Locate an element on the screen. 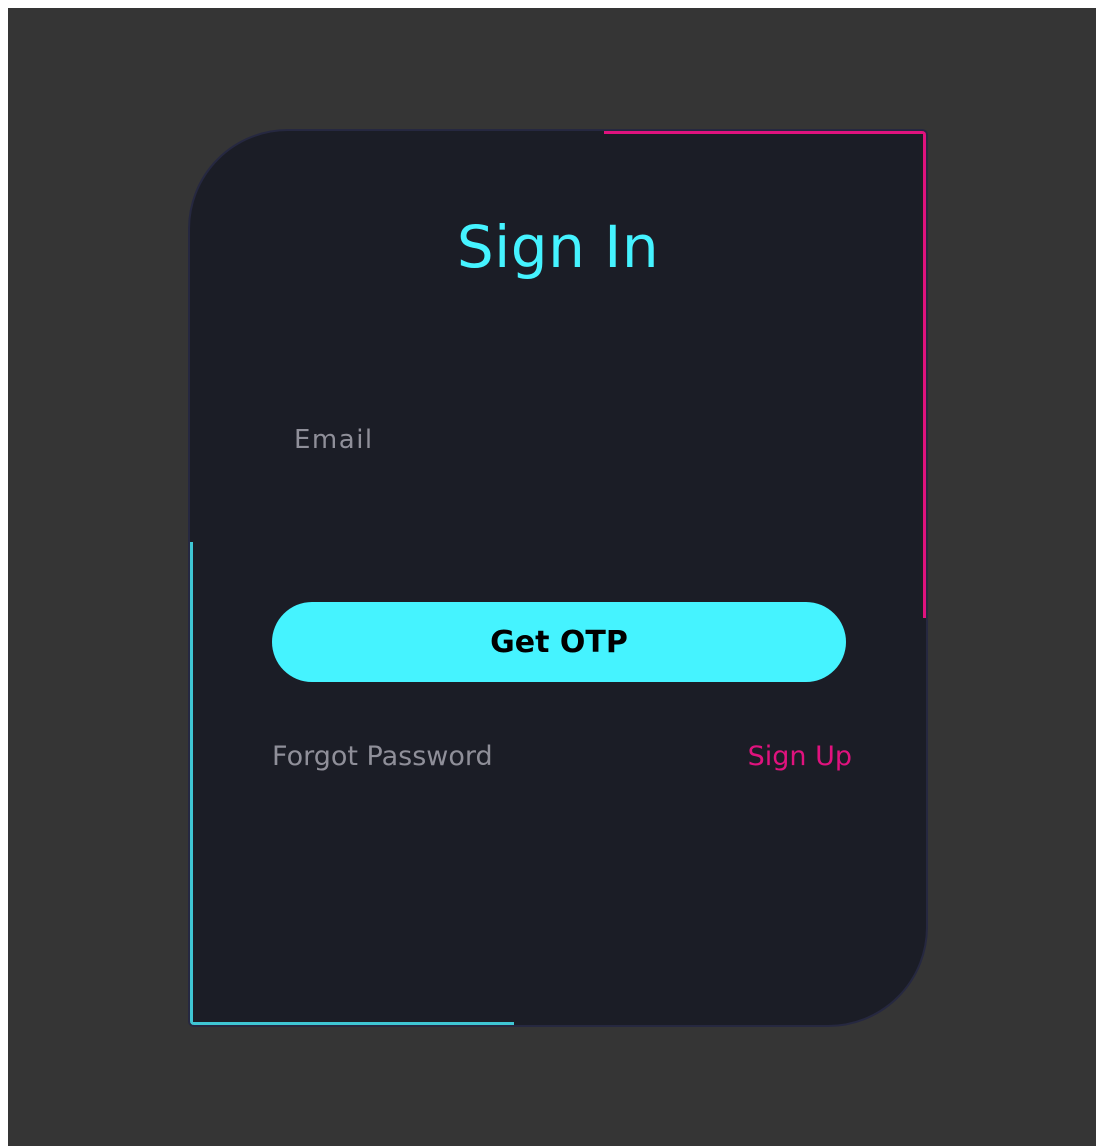  email-field is located at coordinates (561, 458).